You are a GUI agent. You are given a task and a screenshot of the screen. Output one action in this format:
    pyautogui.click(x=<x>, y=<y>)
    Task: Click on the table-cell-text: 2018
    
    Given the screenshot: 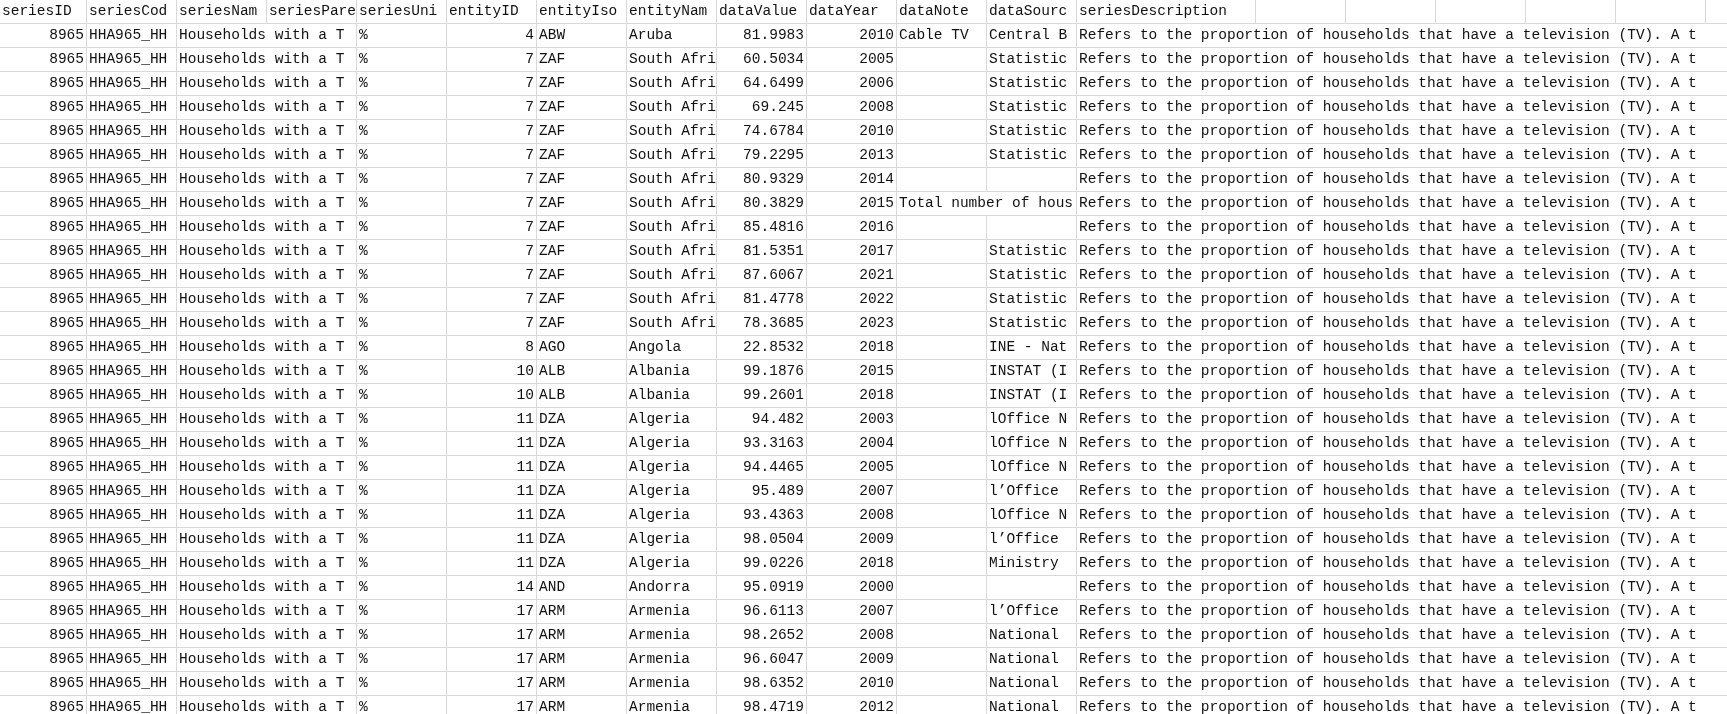 What is the action you would take?
    pyautogui.click(x=876, y=563)
    